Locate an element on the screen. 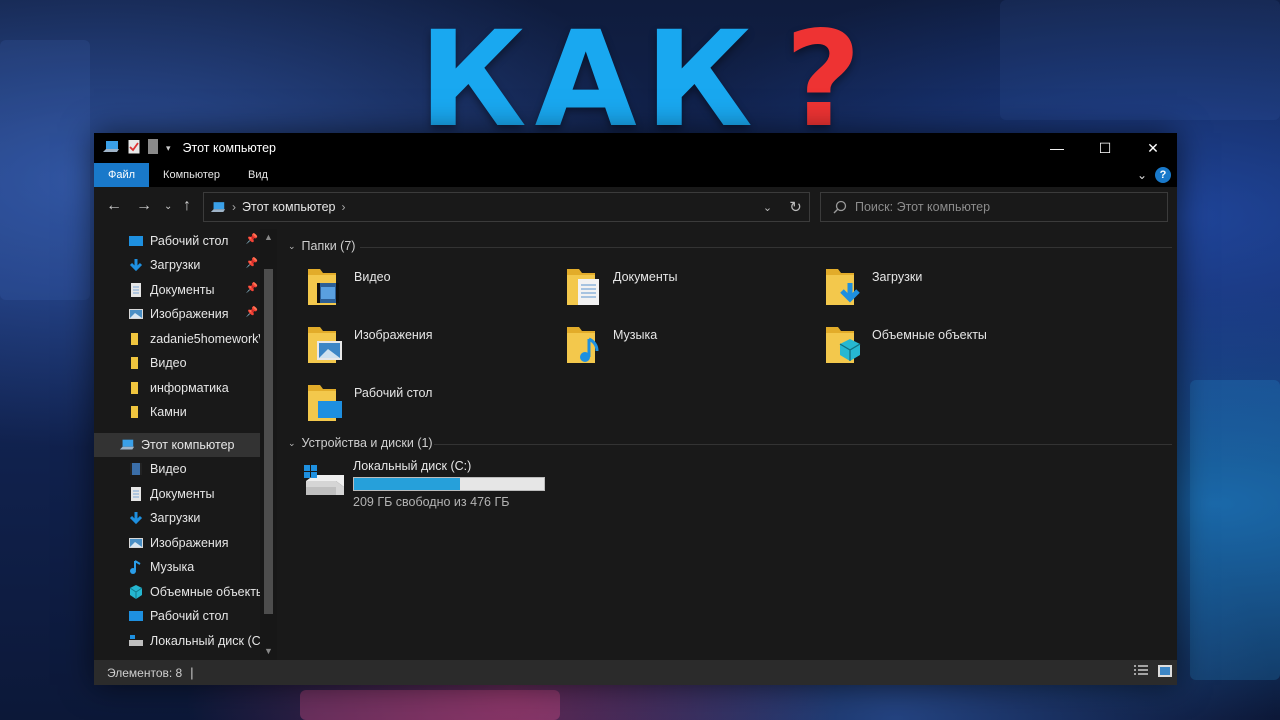 The image size is (1280, 720). drive-usage-bar is located at coordinates (449, 484).